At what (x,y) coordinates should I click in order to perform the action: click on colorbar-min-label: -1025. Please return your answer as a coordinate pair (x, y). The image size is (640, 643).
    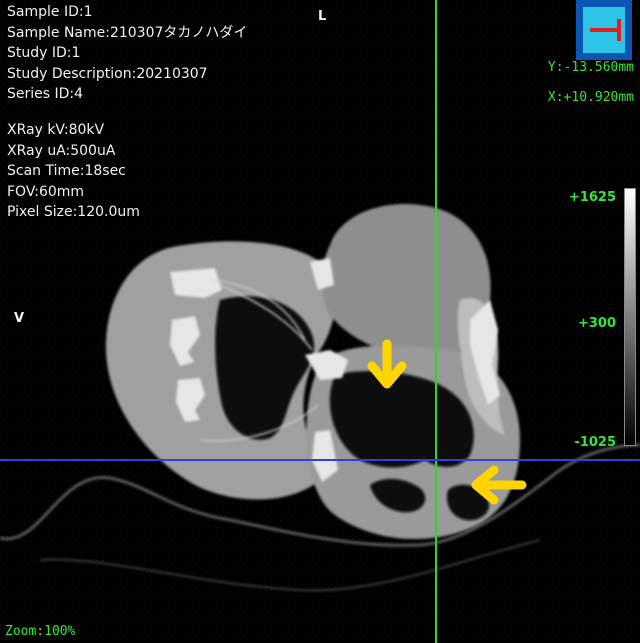
    Looking at the image, I should click on (595, 442).